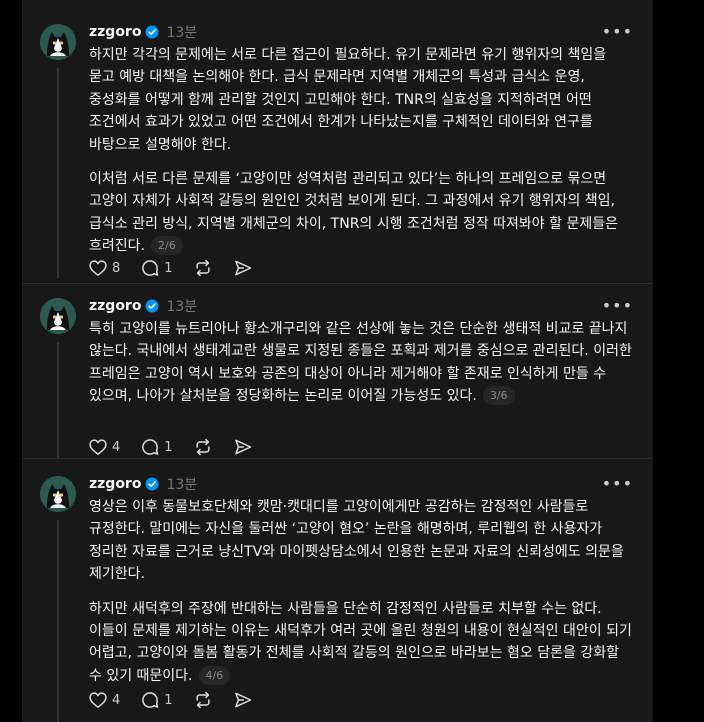  I want to click on right-gutter, so click(678, 361).